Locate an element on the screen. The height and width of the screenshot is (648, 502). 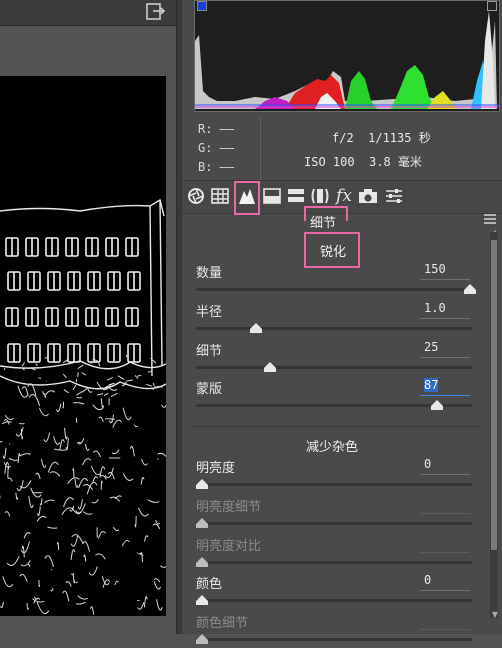
noise-reduction-title: 减少杂色 is located at coordinates (332, 447).